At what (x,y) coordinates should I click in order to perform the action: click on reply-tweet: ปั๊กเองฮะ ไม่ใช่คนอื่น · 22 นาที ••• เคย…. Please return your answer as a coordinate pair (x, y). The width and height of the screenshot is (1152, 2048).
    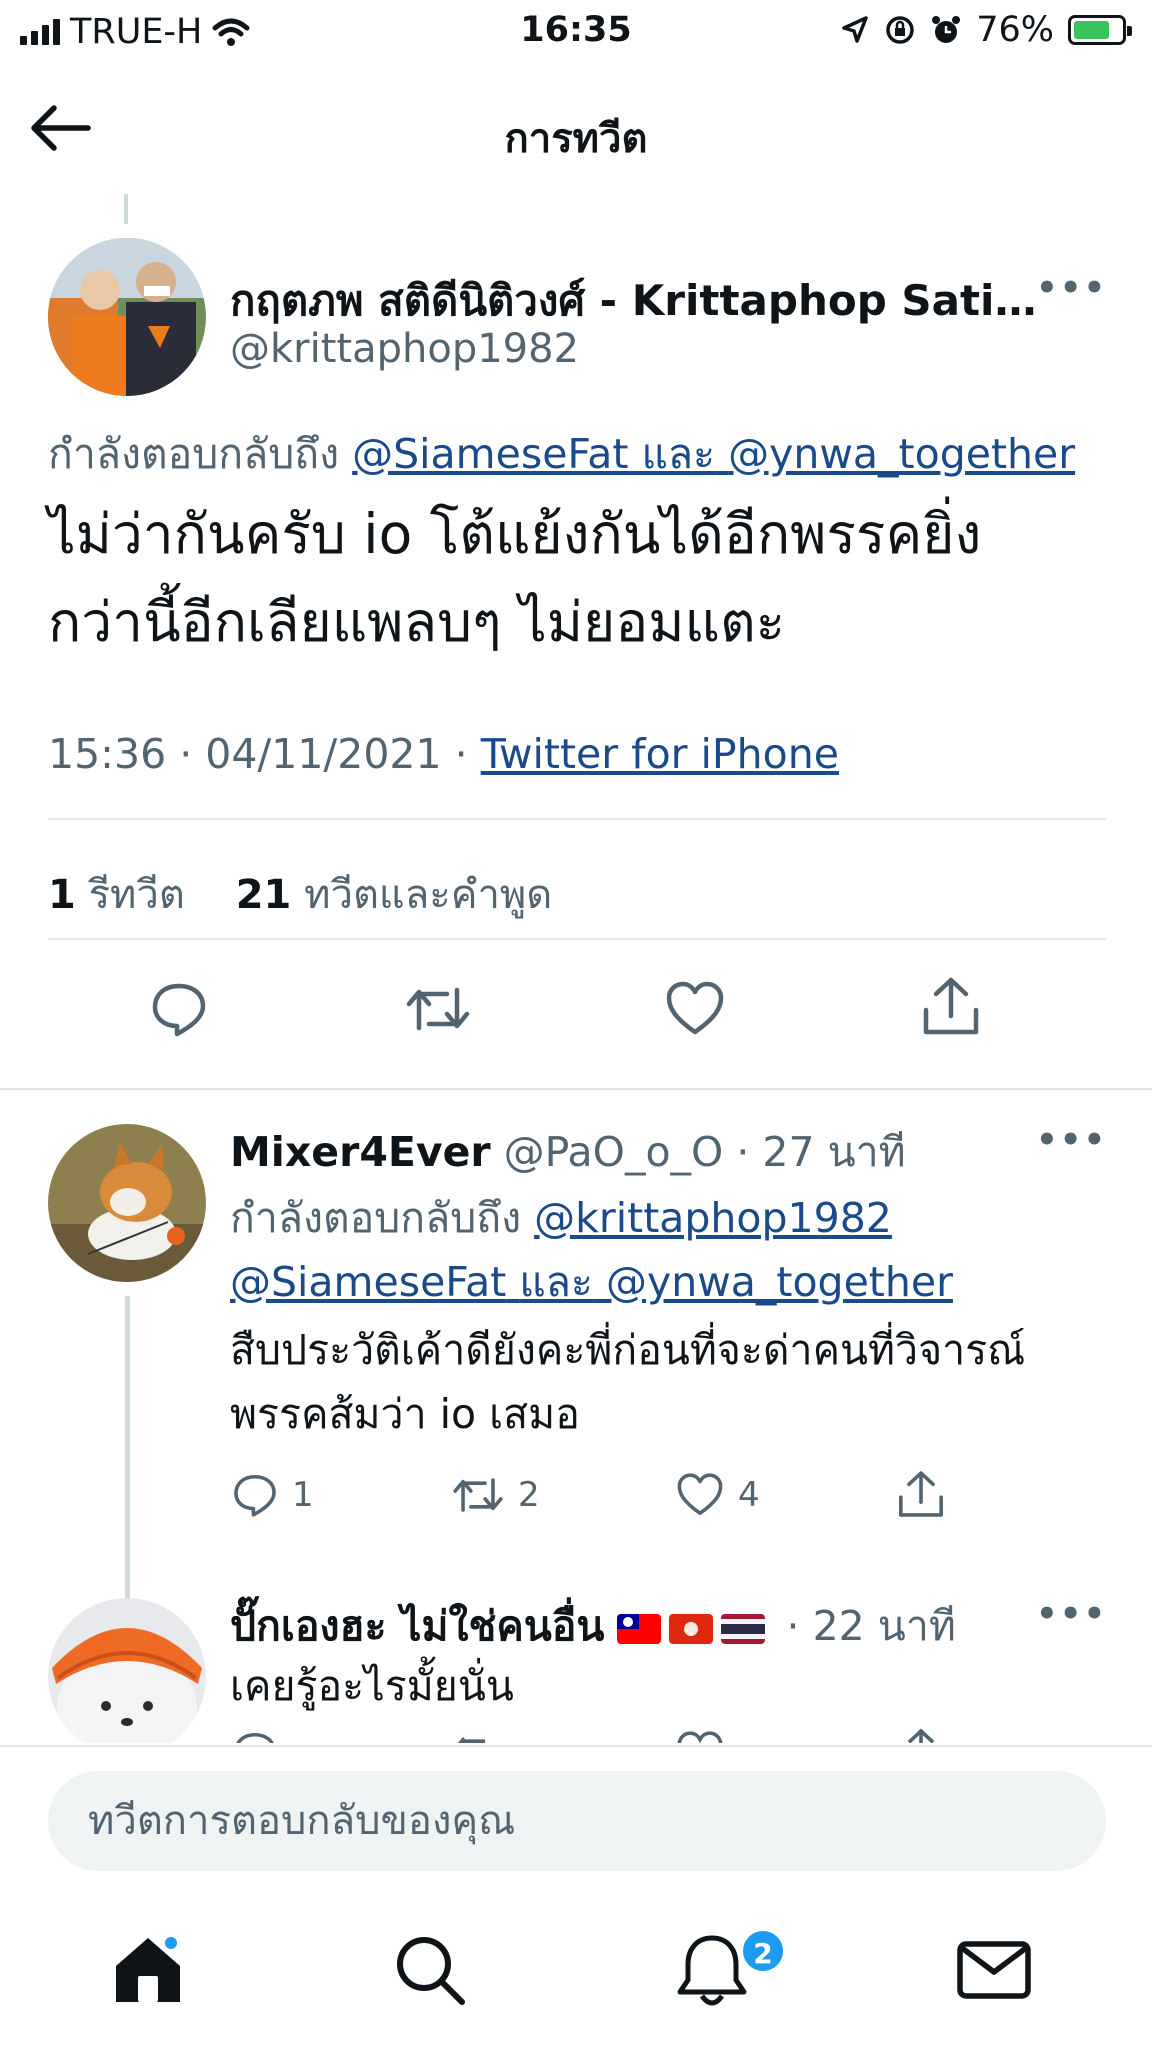
    Looking at the image, I should click on (576, 1651).